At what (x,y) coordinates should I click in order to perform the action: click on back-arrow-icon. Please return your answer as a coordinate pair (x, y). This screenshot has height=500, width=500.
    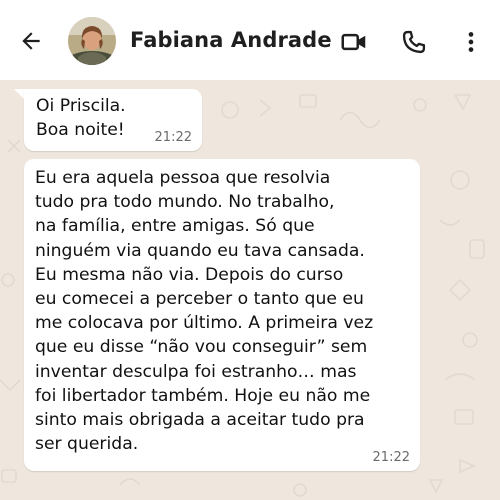
    Looking at the image, I should click on (31, 41).